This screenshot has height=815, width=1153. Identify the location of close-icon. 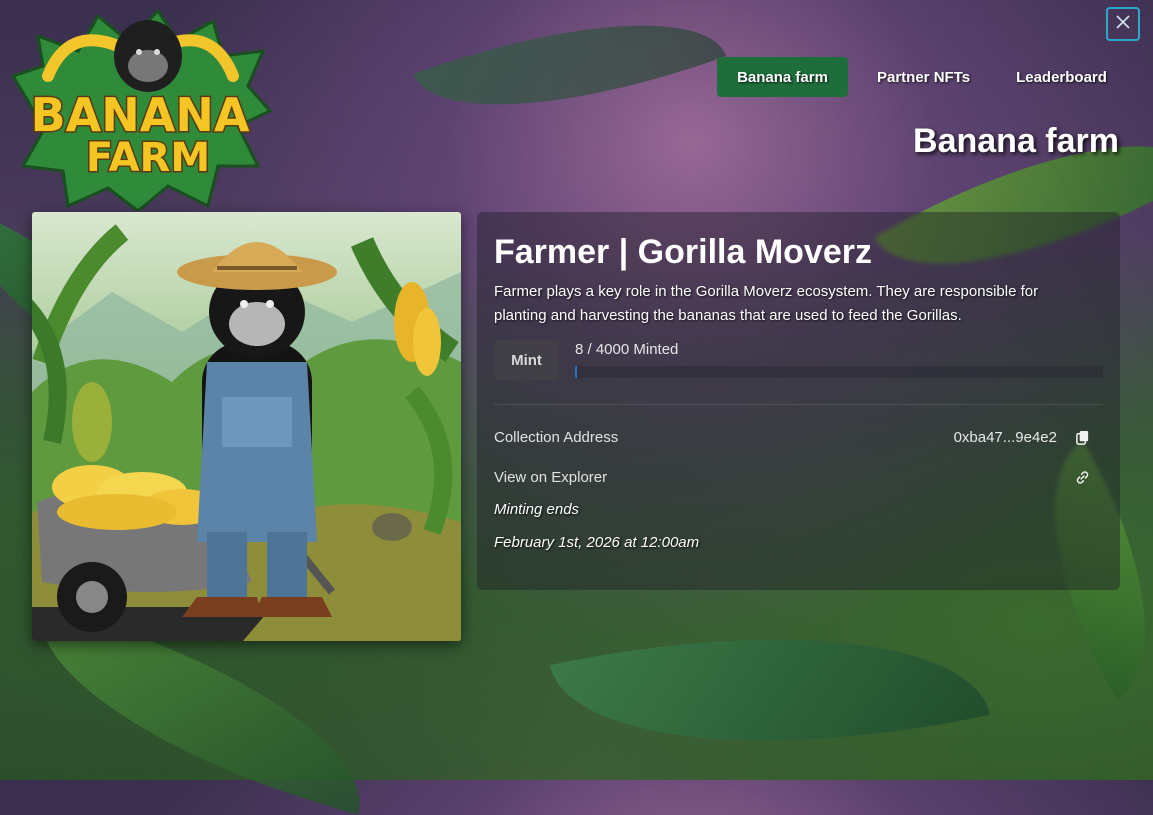
(1123, 24).